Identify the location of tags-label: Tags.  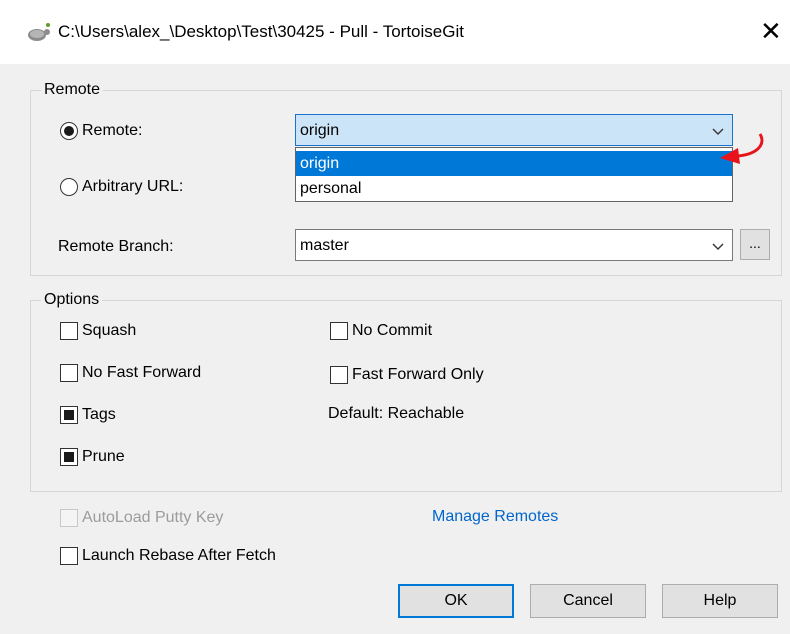
(99, 414).